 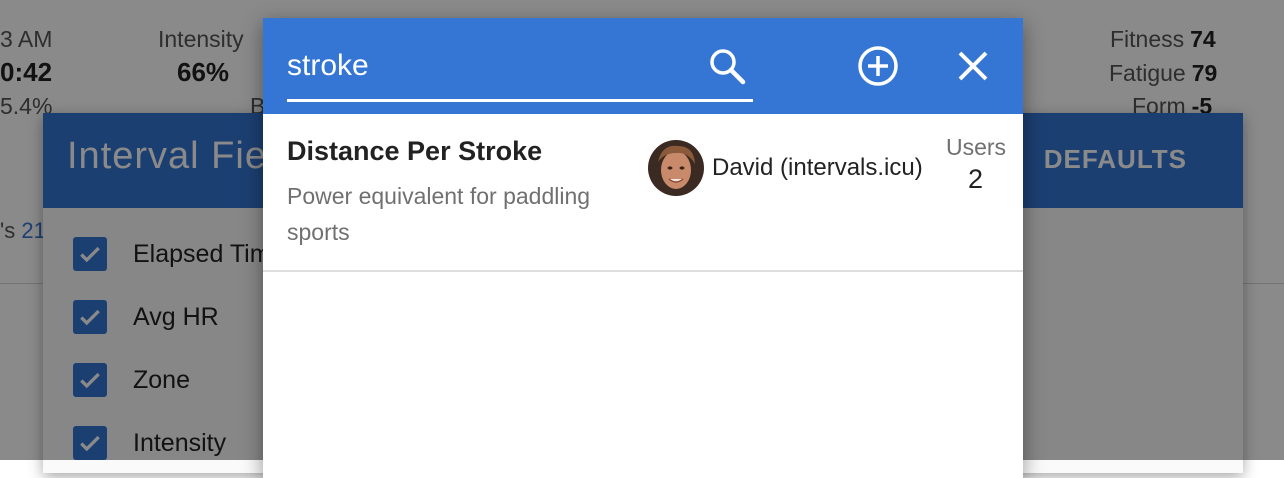 I want to click on search-icon, so click(x=727, y=66).